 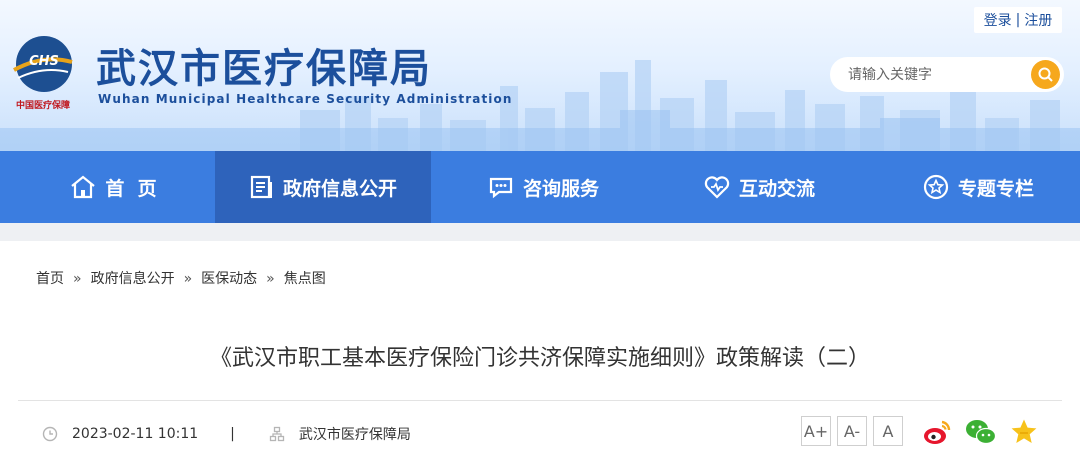 What do you see at coordinates (540, 232) in the screenshot?
I see `nav-spacer-band` at bounding box center [540, 232].